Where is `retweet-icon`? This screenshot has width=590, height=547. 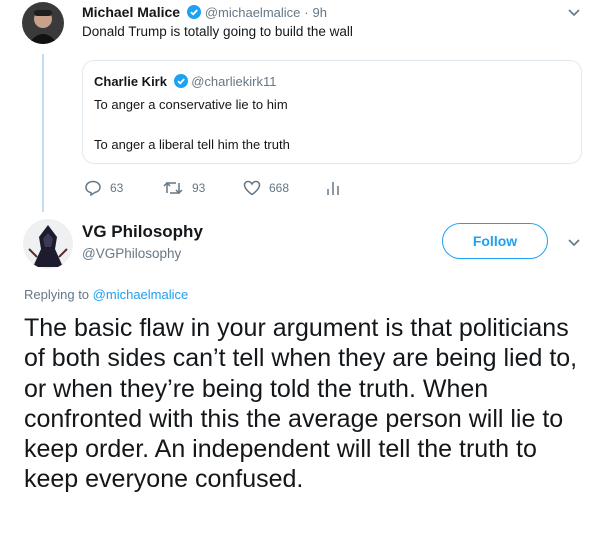
retweet-icon is located at coordinates (173, 188).